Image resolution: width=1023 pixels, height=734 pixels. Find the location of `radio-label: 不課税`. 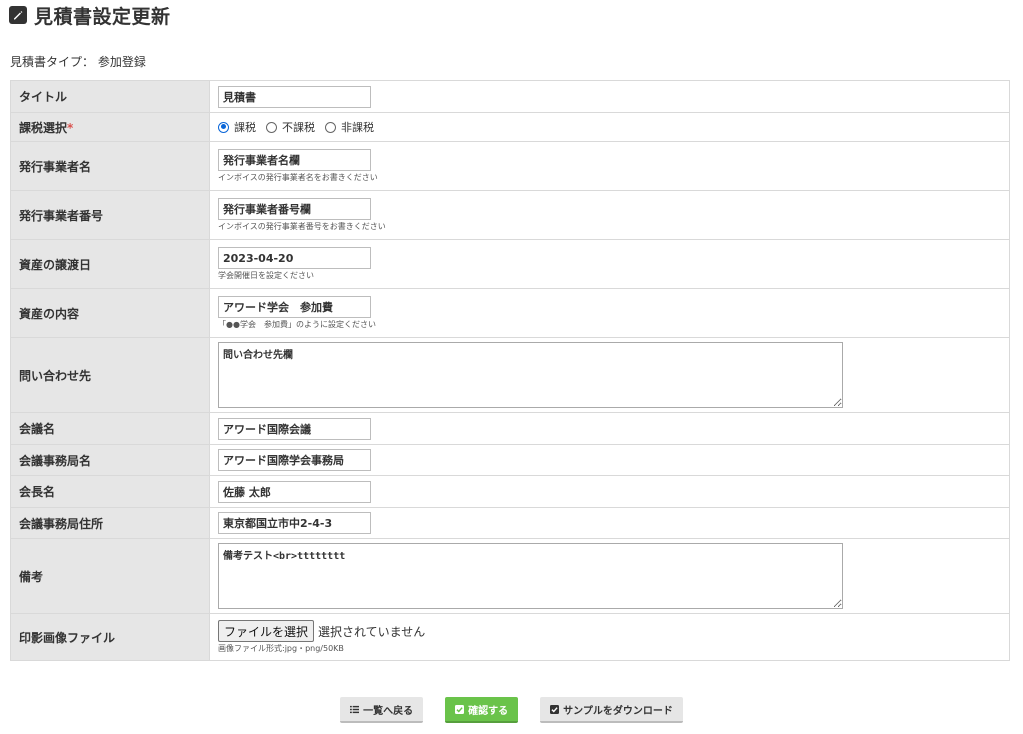

radio-label: 不課税 is located at coordinates (298, 127).